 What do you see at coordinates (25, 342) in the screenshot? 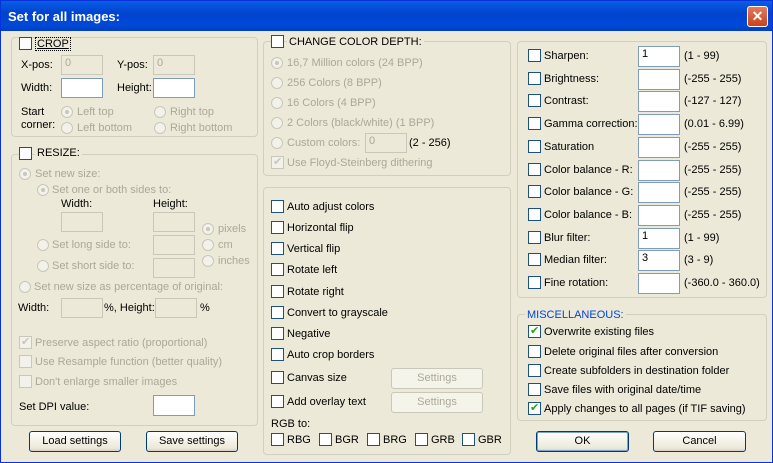
I see `preserve-aspect-checkbox` at bounding box center [25, 342].